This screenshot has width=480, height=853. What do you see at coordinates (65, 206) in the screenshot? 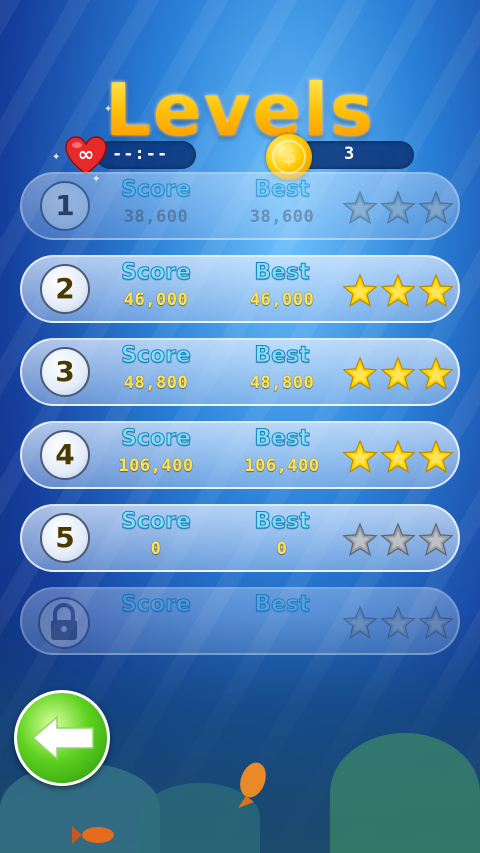
I see `level-number: 1` at bounding box center [65, 206].